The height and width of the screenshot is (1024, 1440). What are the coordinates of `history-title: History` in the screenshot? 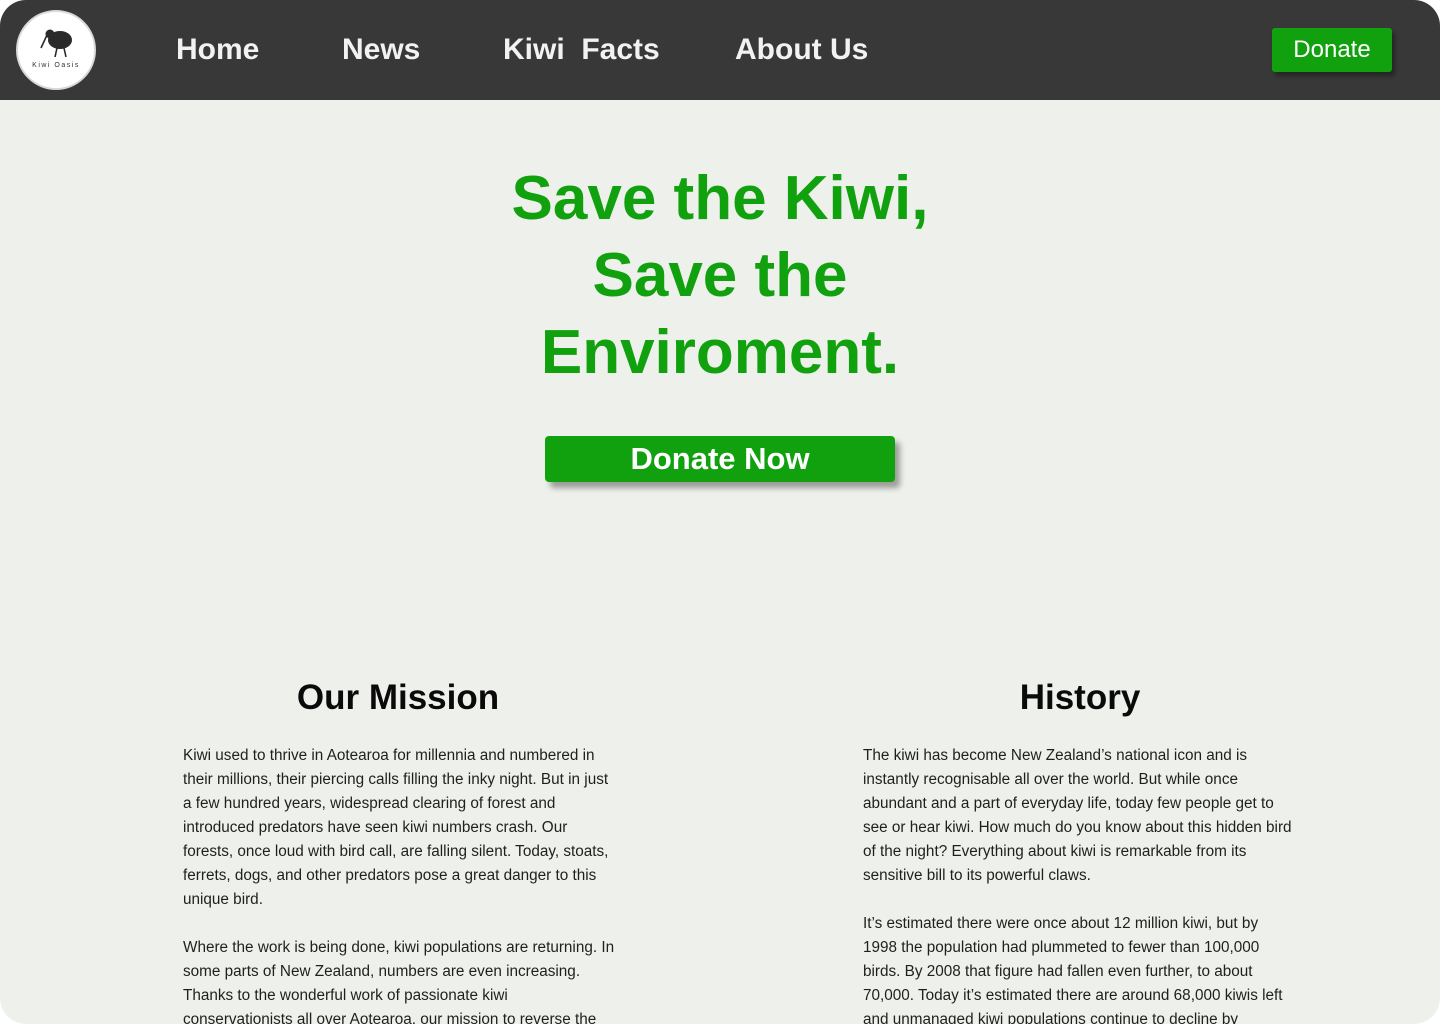 It's located at (1080, 697).